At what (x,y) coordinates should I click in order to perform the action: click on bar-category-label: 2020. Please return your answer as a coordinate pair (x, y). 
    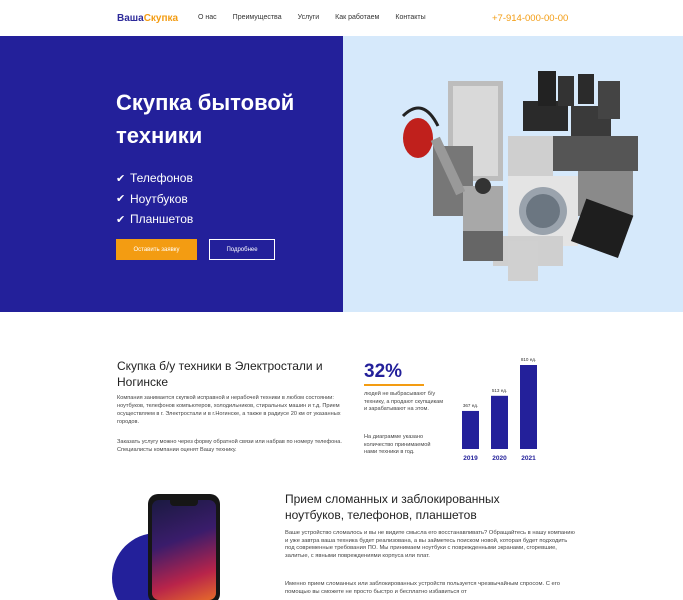
    Looking at the image, I should click on (499, 458).